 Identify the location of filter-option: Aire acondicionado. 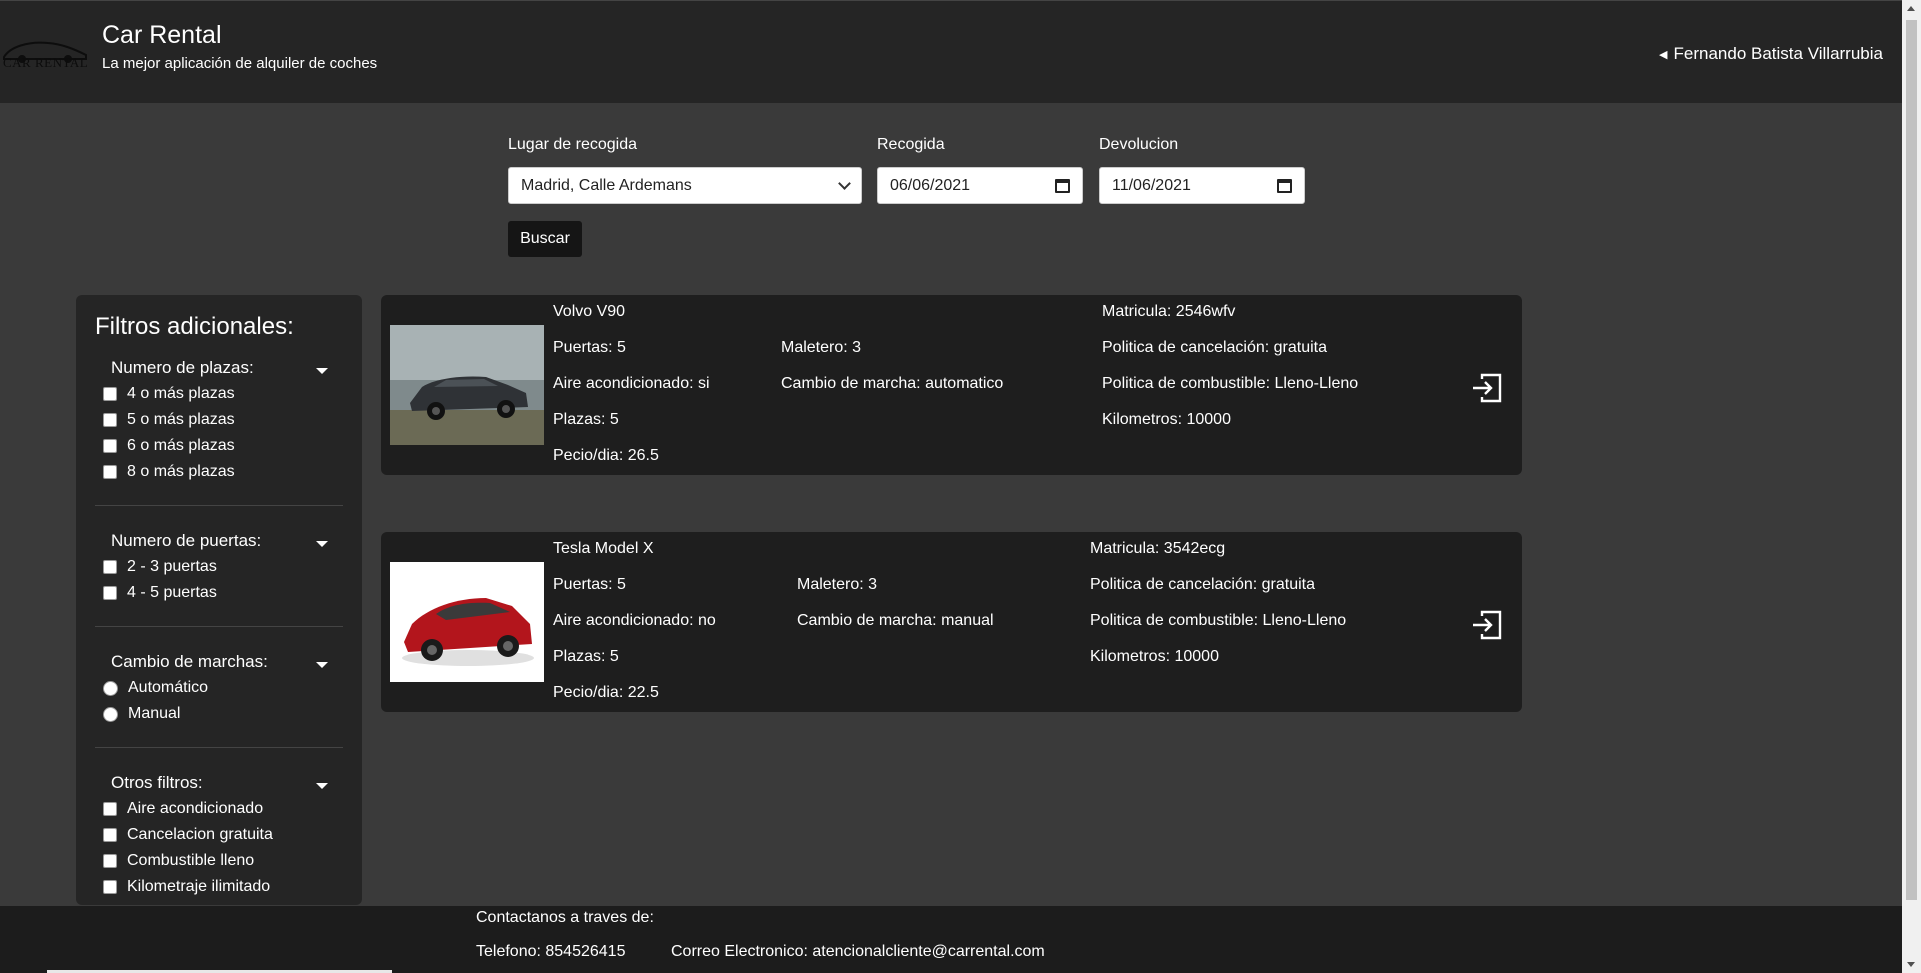
(219, 809).